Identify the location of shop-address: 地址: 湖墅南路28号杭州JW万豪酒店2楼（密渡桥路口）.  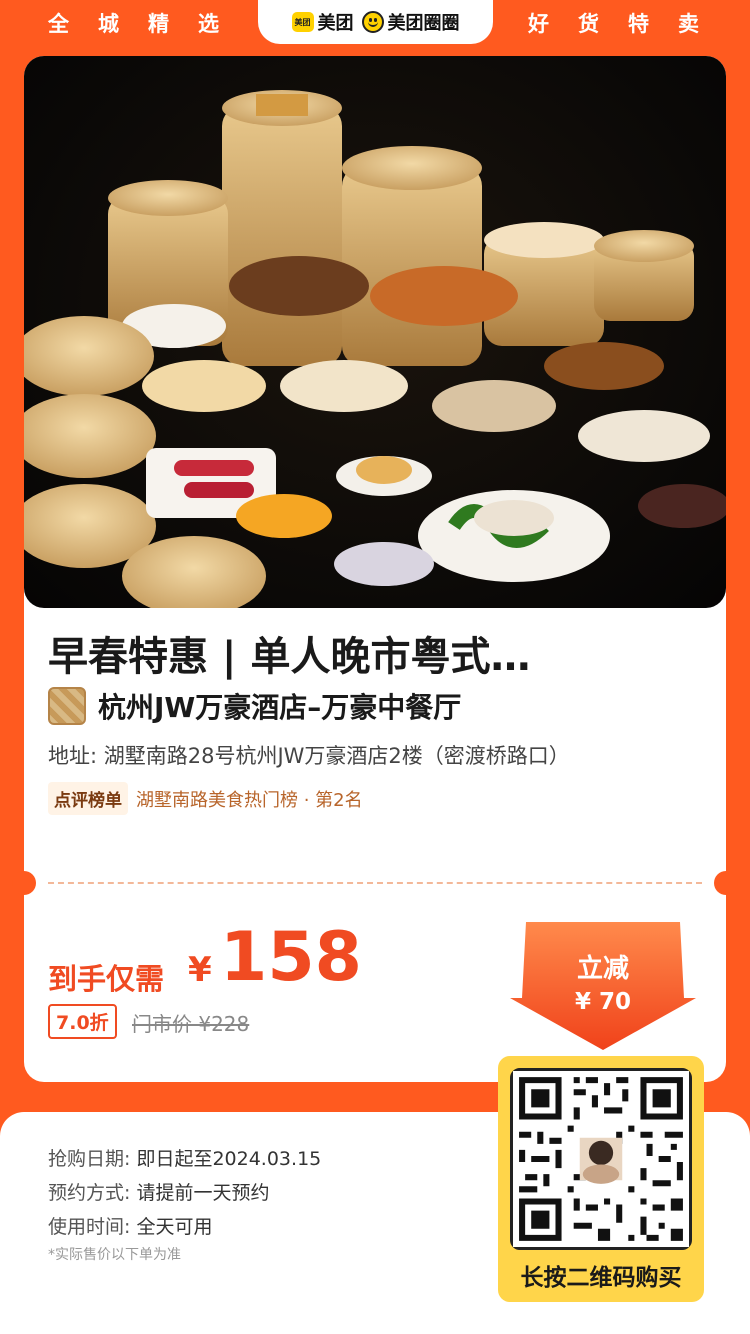
(309, 756).